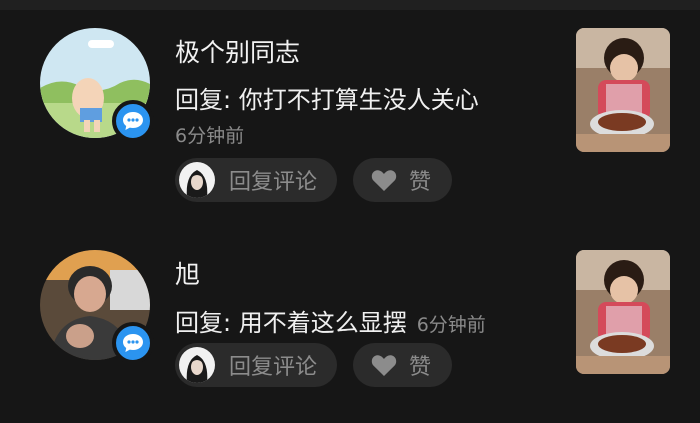 The height and width of the screenshot is (423, 700). Describe the element at coordinates (291, 323) in the screenshot. I see `comment-reply-text: 回复: 用不着这么显摆` at that location.